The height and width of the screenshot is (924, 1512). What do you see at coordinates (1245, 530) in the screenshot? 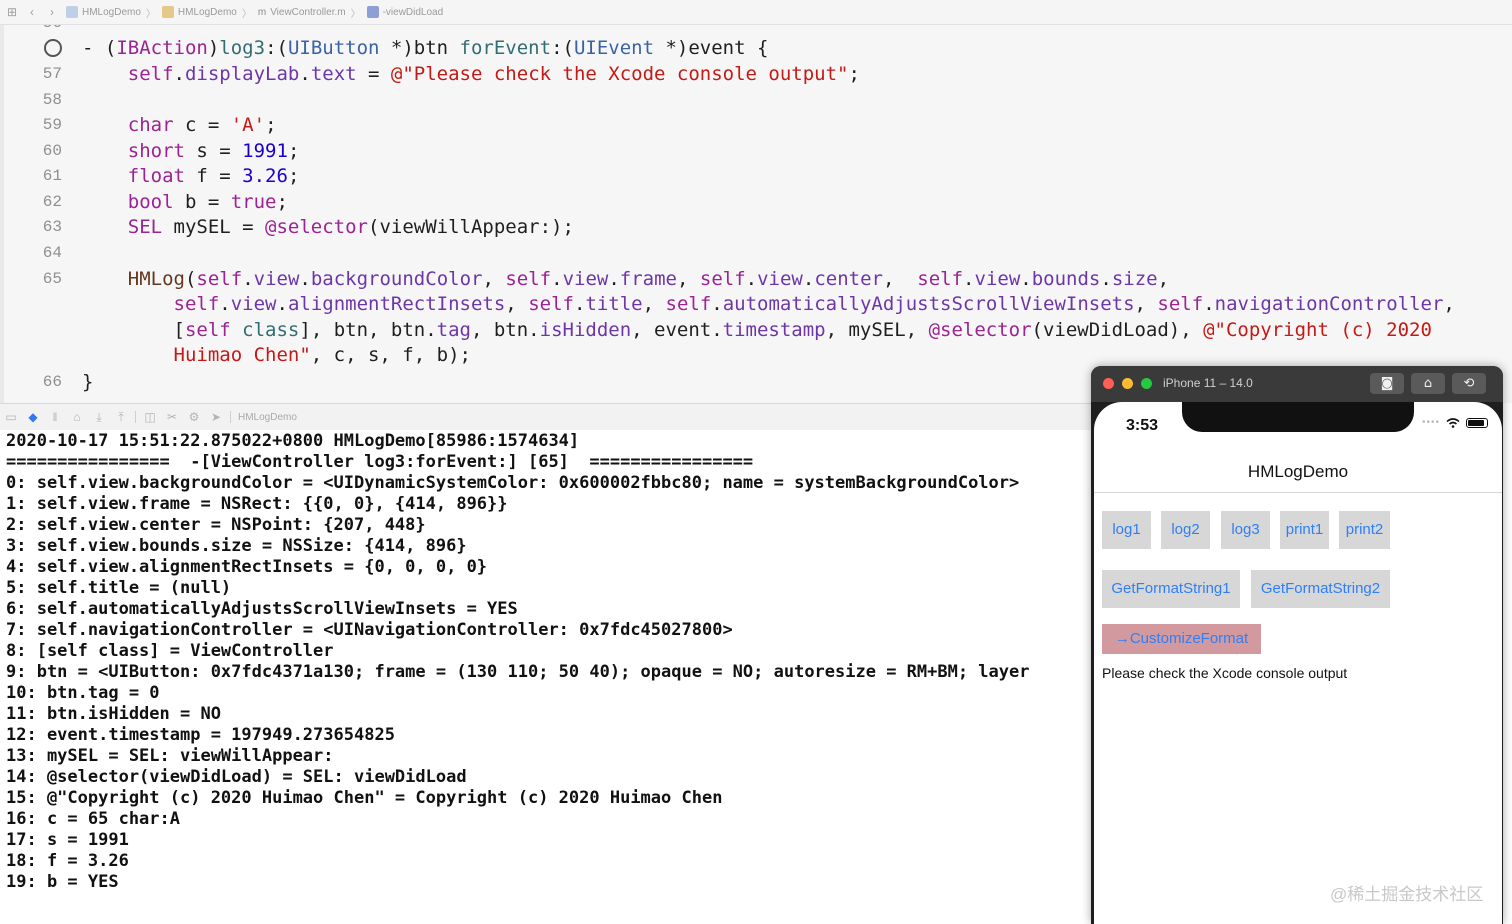
I see `log3-button: log3` at bounding box center [1245, 530].